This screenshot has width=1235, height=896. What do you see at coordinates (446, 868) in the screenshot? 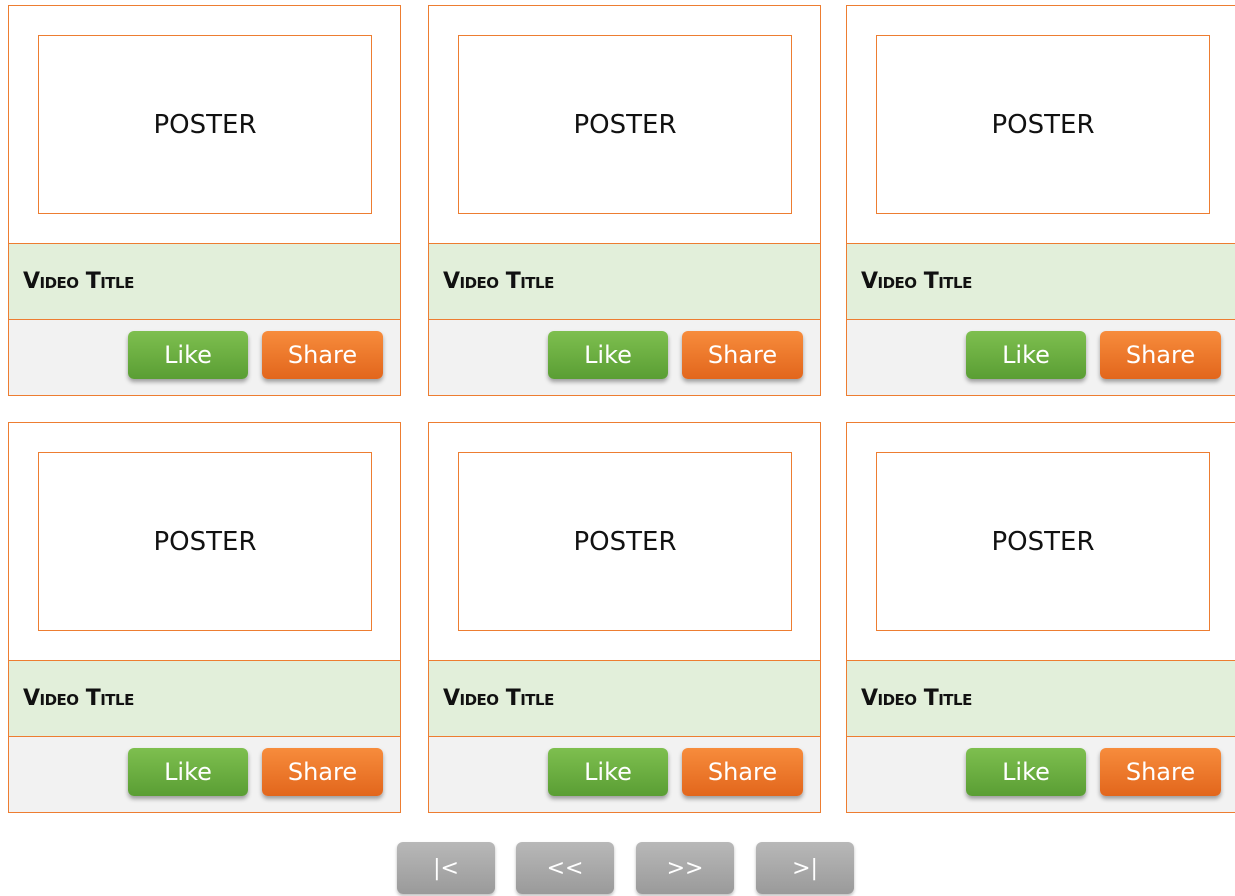
I see `first-page-button: |<` at bounding box center [446, 868].